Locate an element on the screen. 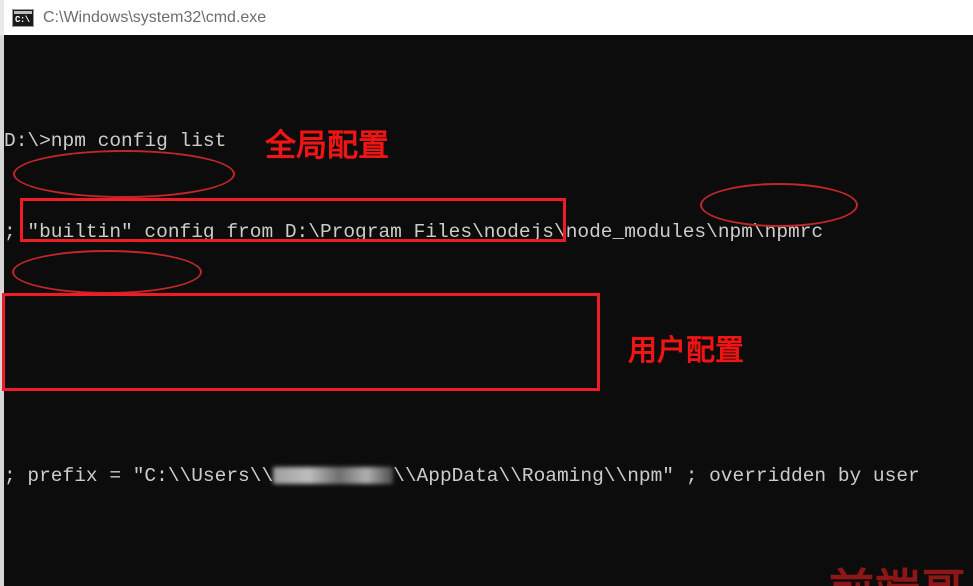 This screenshot has height=586, width=973. window-title: C:\Windows\system32\cmd.exe is located at coordinates (155, 17).